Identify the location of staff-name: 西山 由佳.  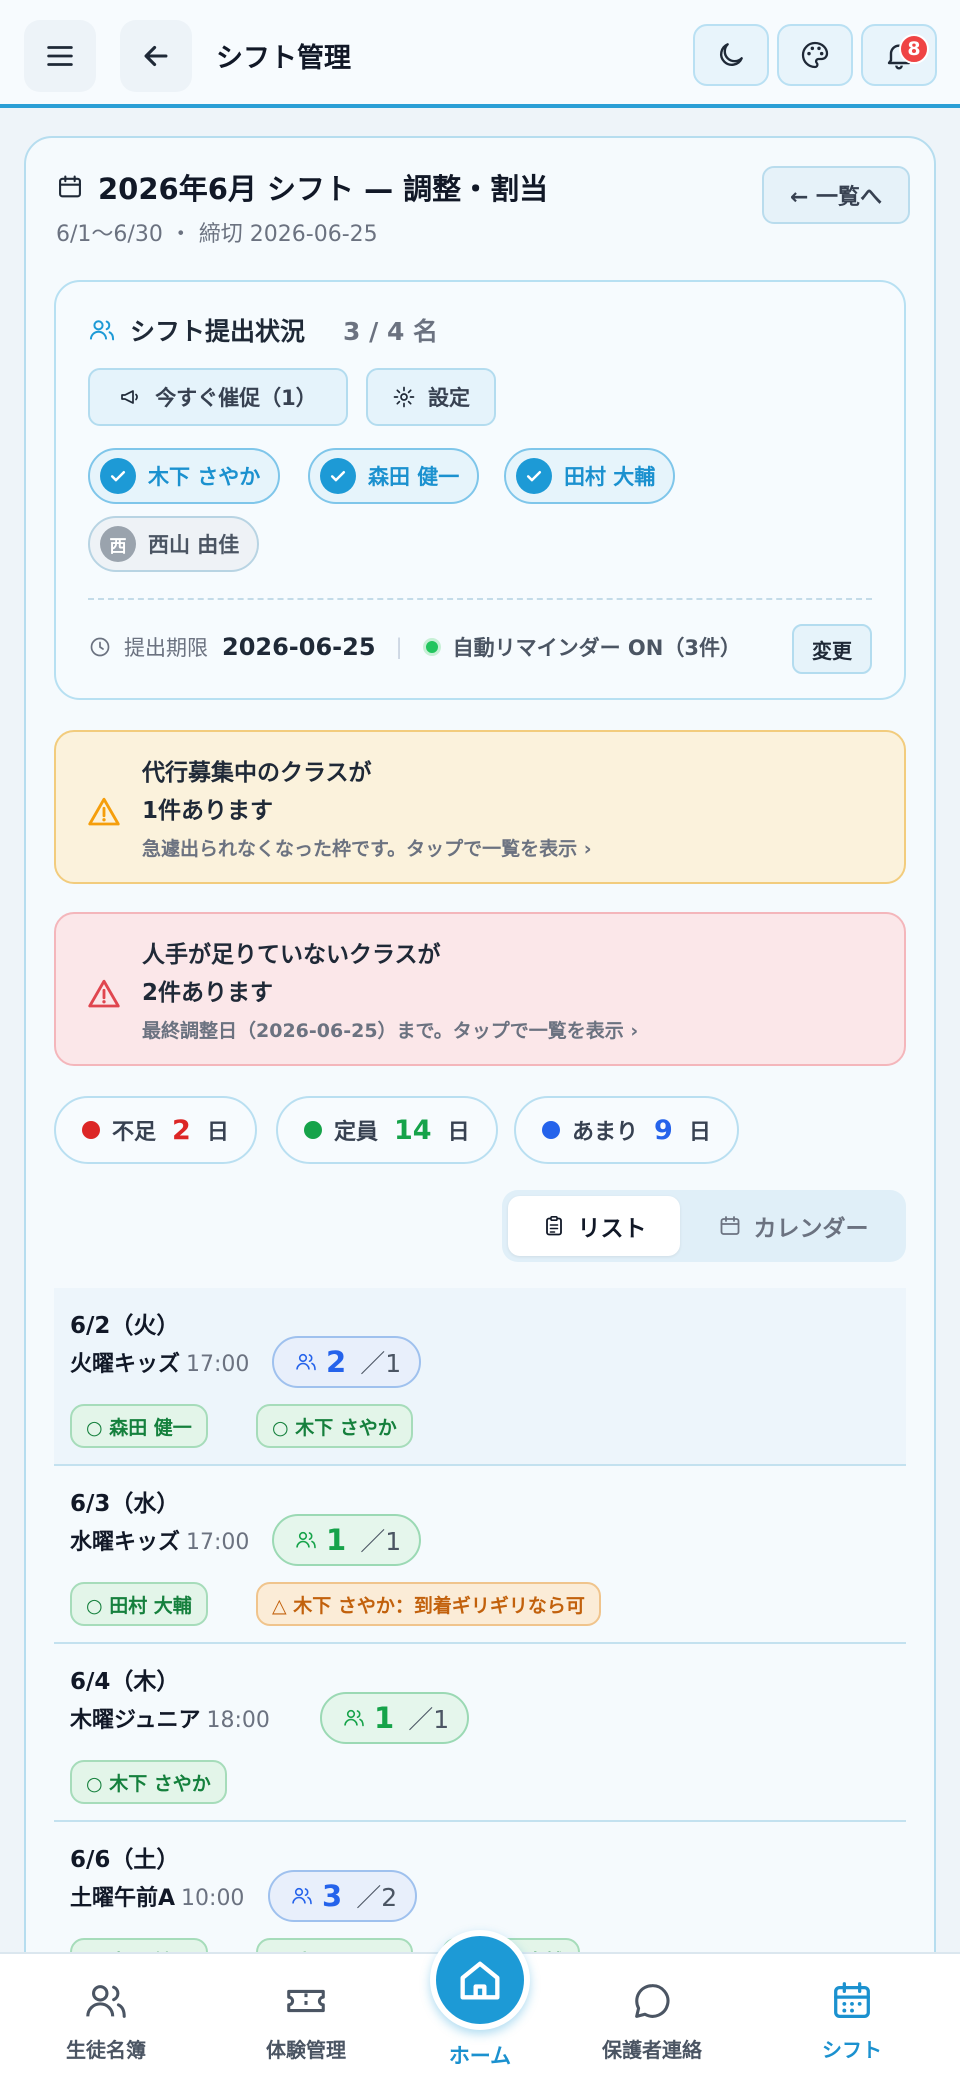
(194, 545).